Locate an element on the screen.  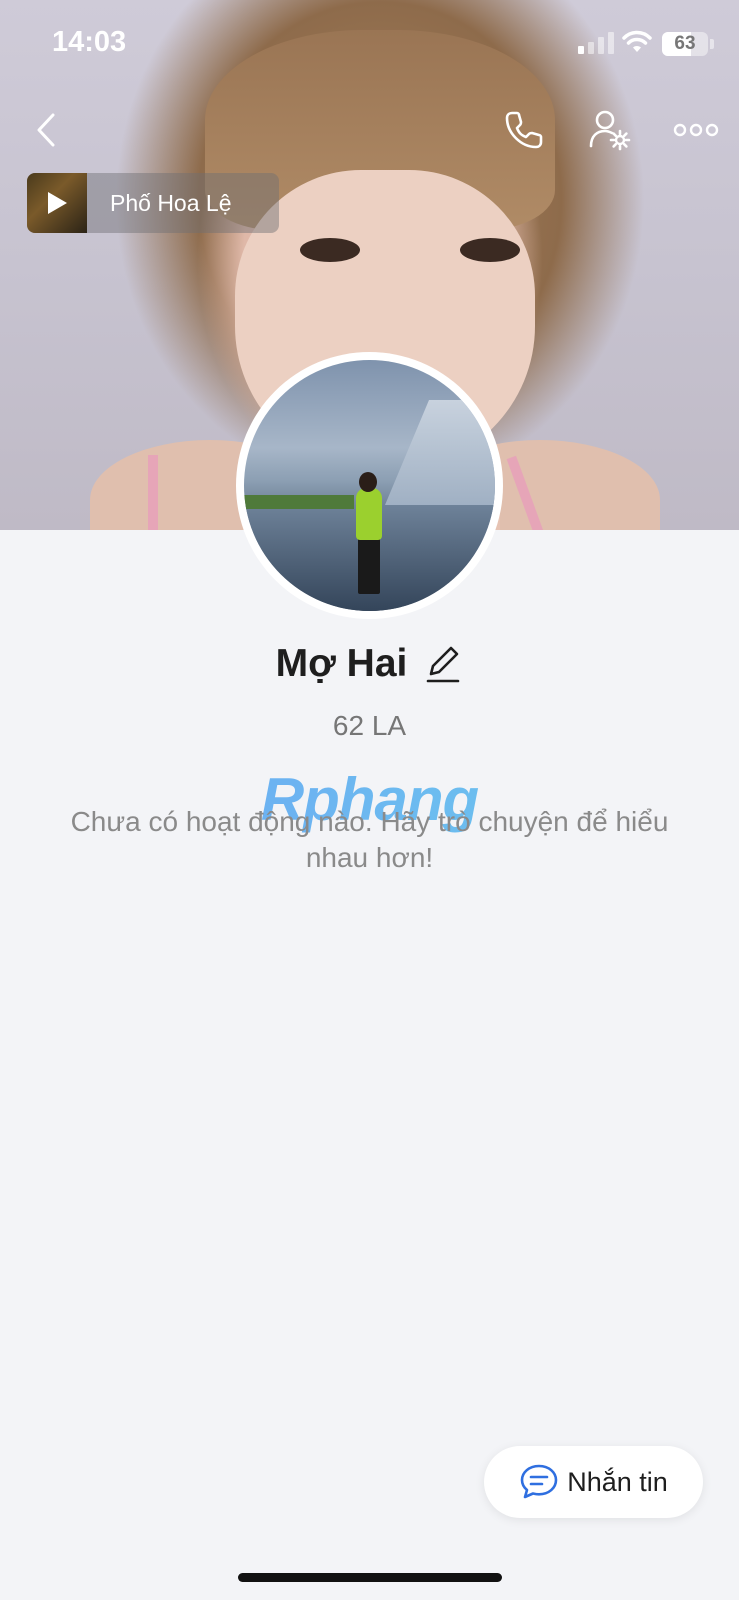
profile-subtitle: 62 LA is located at coordinates (369, 725).